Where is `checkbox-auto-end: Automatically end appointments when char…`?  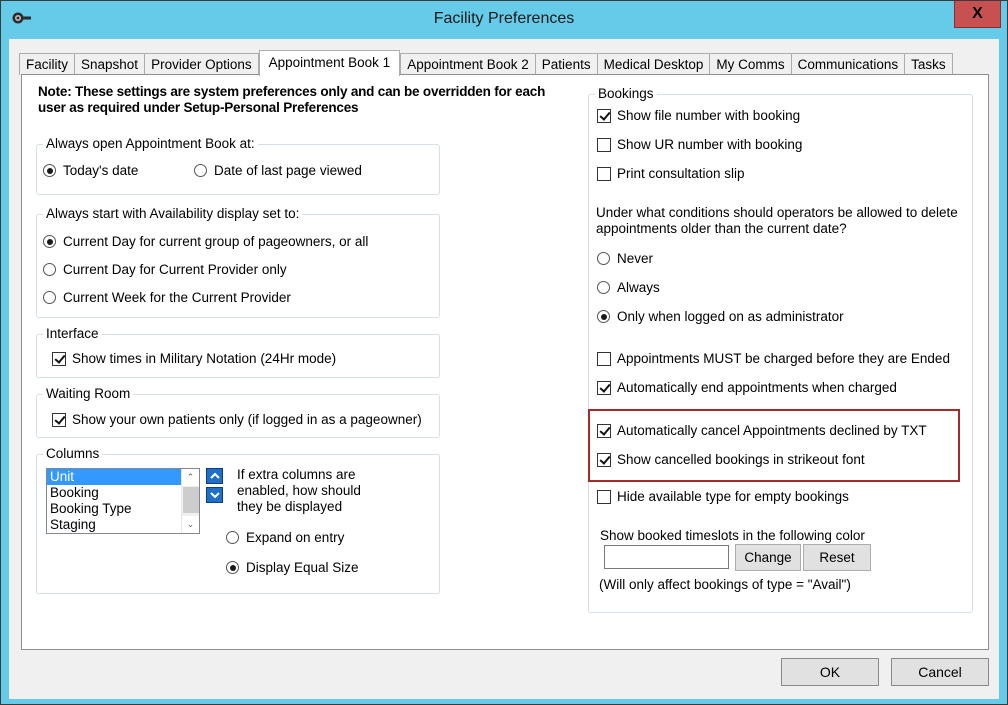
checkbox-auto-end: Automatically end appointments when char… is located at coordinates (747, 387).